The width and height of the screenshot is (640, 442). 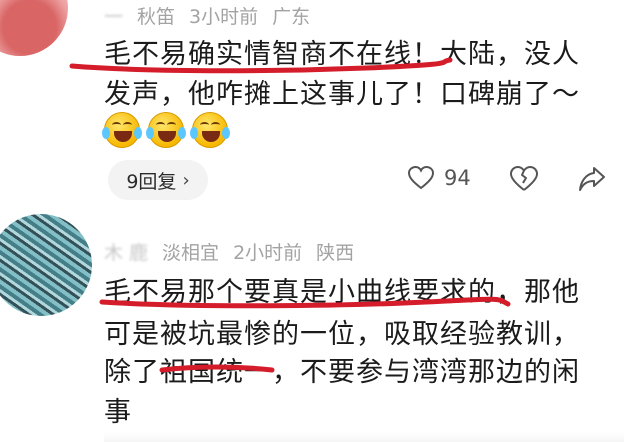 I want to click on broken-heart-icon, so click(x=524, y=179).